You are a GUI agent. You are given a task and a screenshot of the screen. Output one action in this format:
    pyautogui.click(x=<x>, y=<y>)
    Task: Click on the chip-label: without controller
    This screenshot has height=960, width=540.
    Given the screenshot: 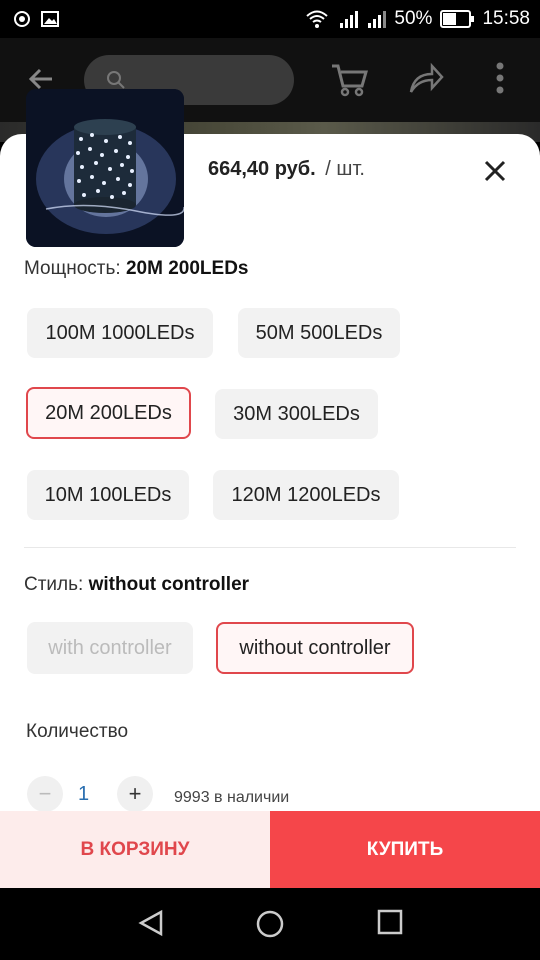 What is the action you would take?
    pyautogui.click(x=315, y=647)
    